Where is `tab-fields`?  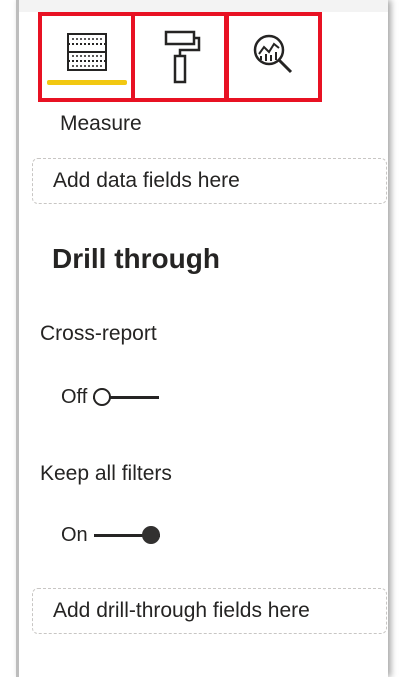
tab-fields is located at coordinates (86, 57).